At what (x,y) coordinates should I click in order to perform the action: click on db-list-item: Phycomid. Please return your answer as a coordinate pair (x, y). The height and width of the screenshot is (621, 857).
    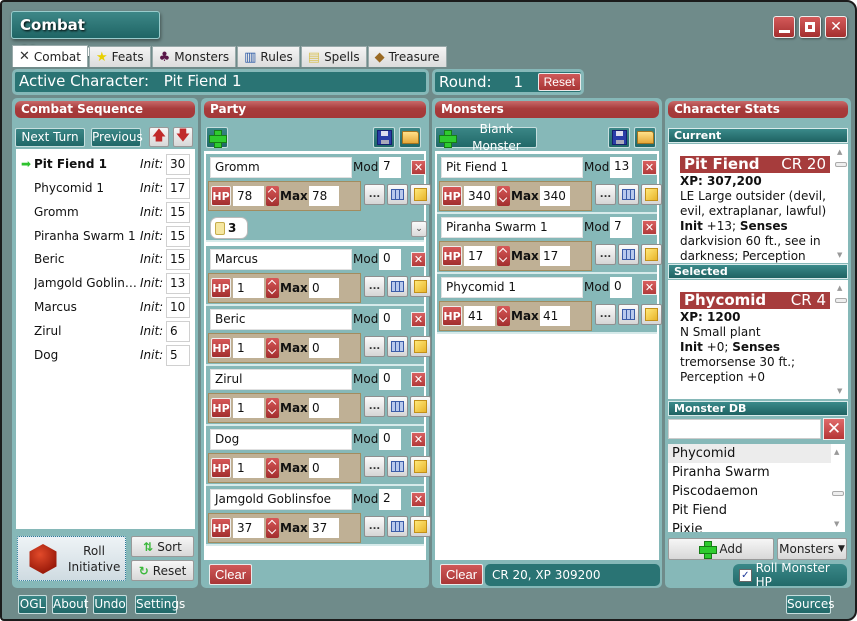
    Looking at the image, I should click on (756, 453).